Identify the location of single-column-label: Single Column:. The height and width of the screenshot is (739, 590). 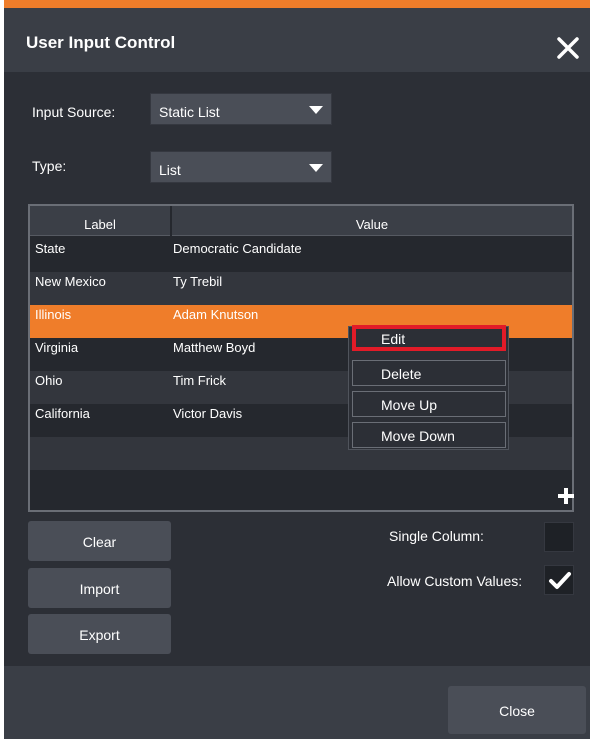
(436, 536).